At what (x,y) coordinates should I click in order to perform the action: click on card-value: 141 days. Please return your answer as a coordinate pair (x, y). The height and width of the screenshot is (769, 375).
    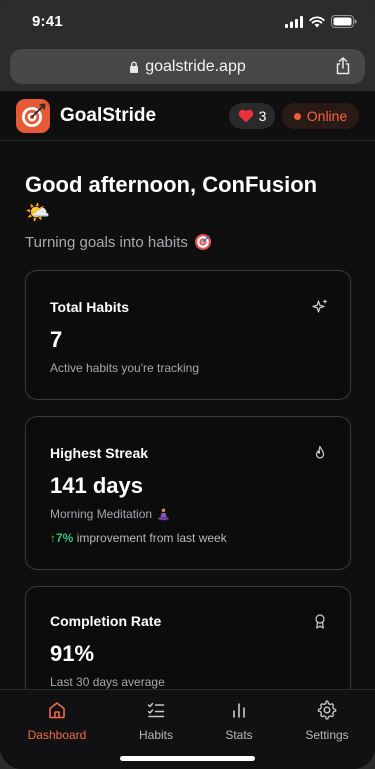
    Looking at the image, I should click on (96, 485).